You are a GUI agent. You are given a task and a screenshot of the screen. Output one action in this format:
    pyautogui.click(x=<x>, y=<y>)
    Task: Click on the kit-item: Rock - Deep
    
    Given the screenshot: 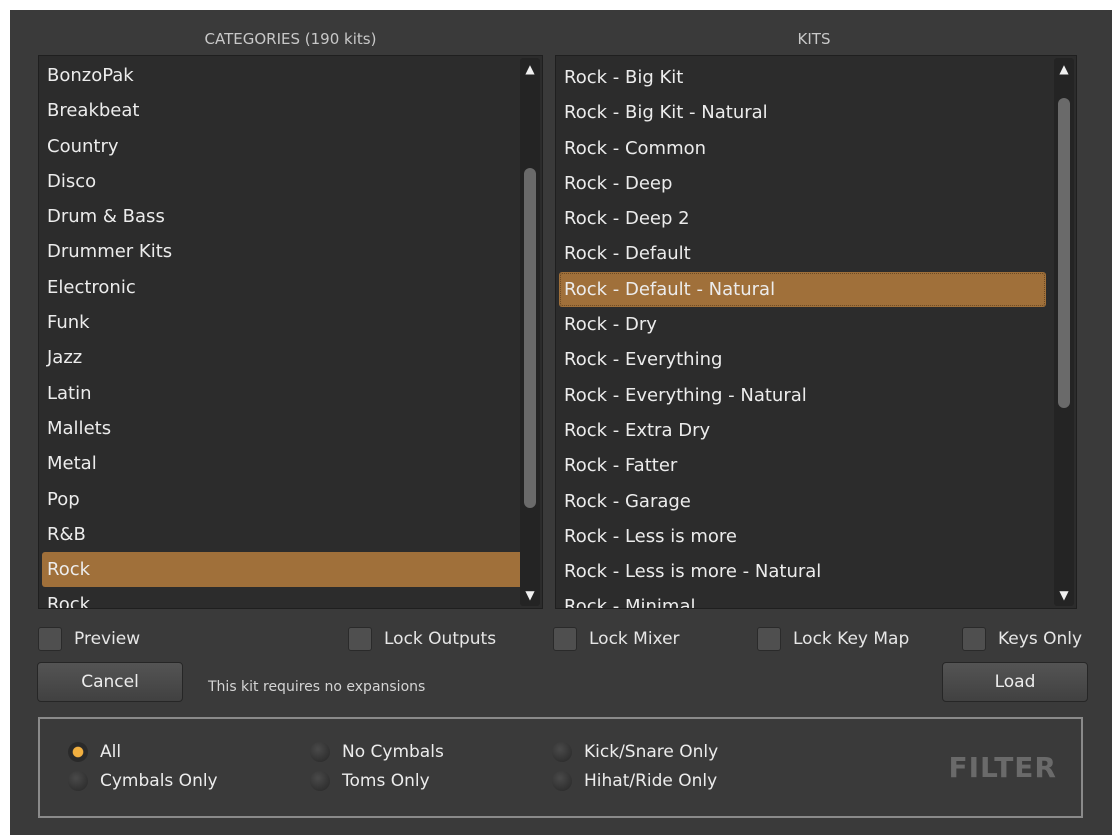 What is the action you would take?
    pyautogui.click(x=816, y=183)
    